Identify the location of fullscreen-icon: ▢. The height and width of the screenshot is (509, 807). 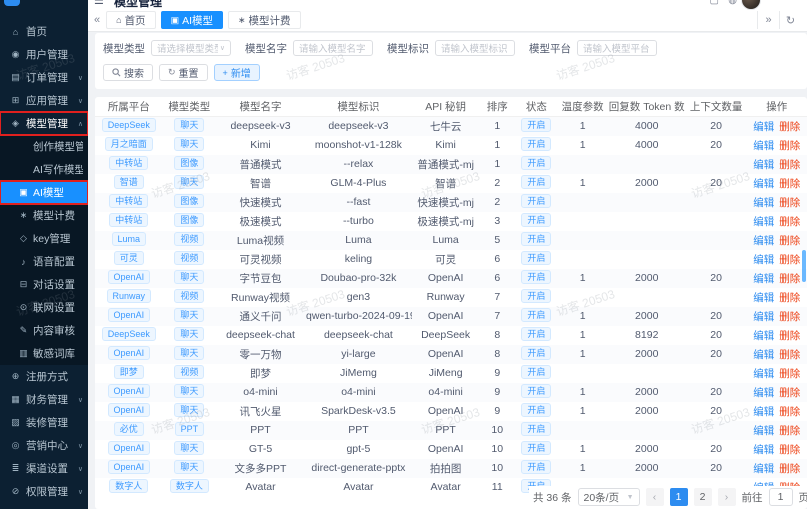
(714, 3).